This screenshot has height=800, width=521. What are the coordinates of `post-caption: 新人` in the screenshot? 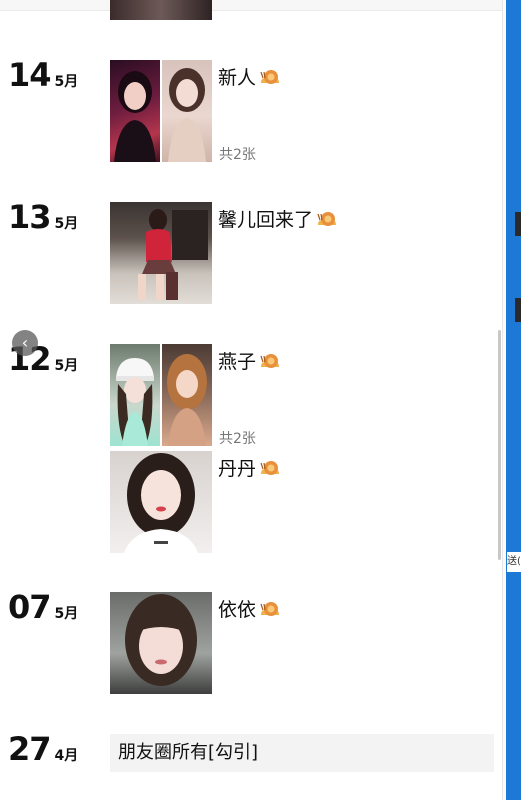 It's located at (249, 76).